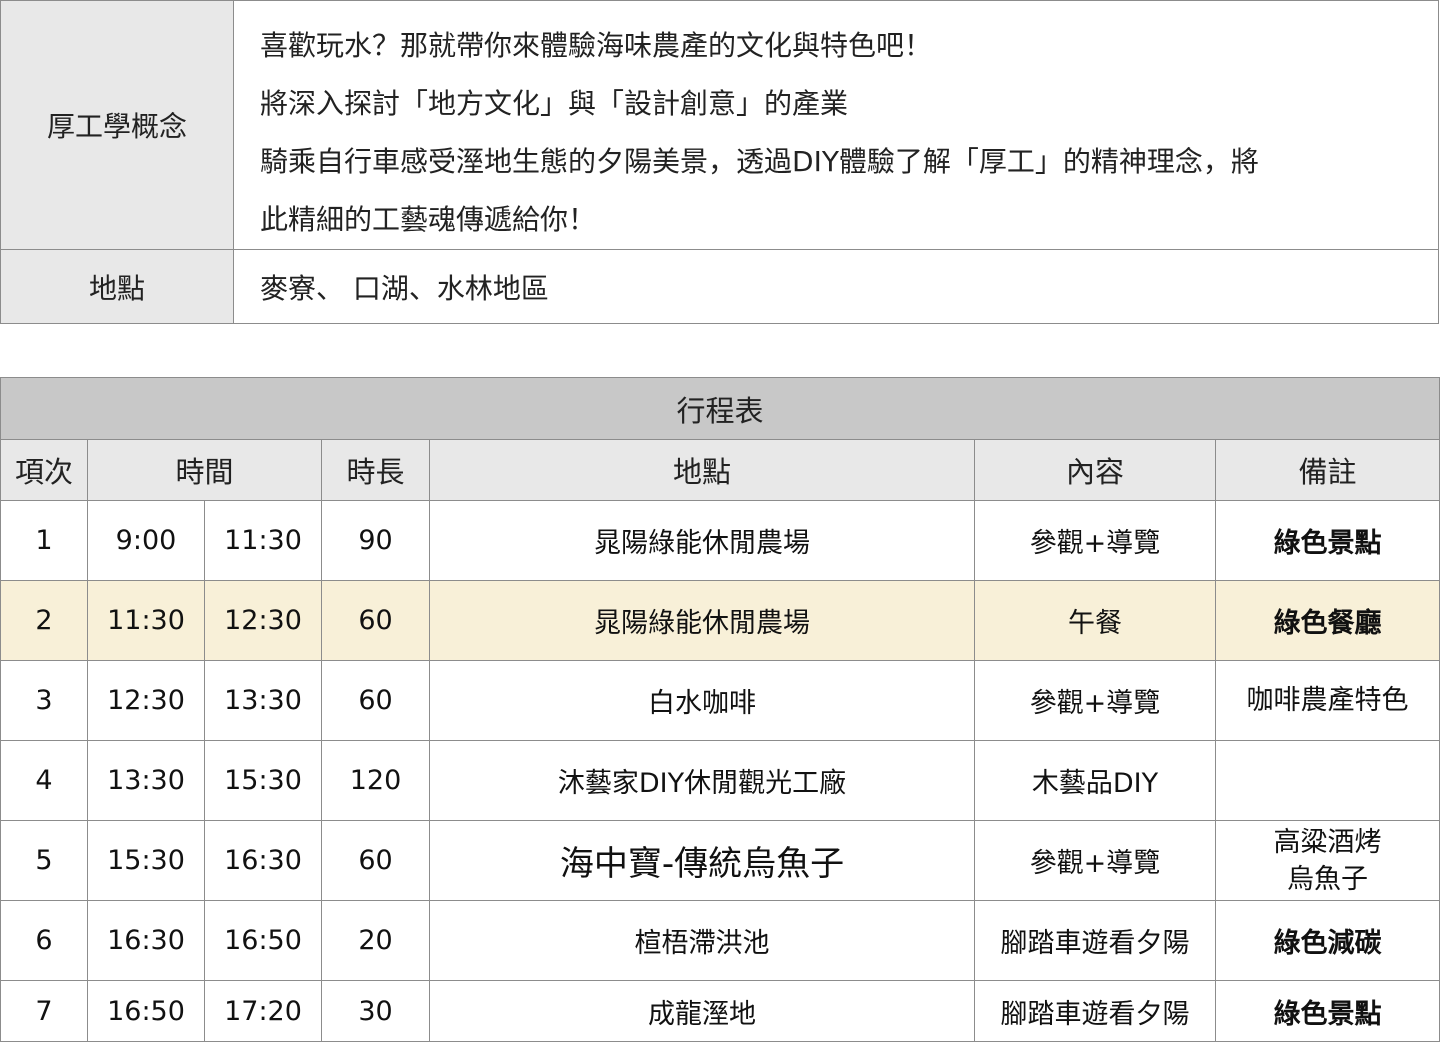 The height and width of the screenshot is (1052, 1440). Describe the element at coordinates (1095, 620) in the screenshot. I see `row-content: 午餐` at that location.